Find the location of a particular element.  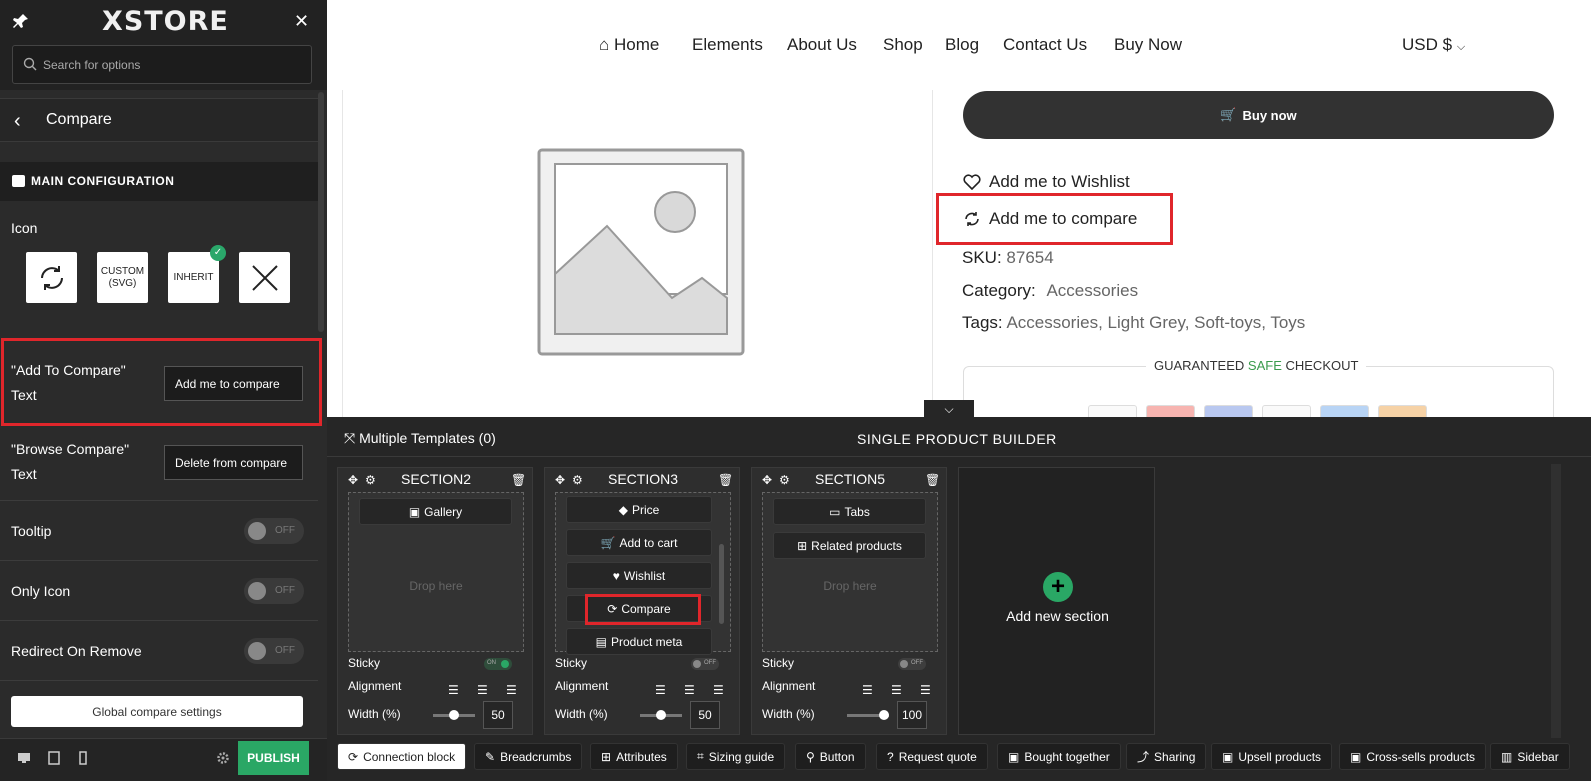

add-new-section-label: Add new section is located at coordinates (1057, 616).